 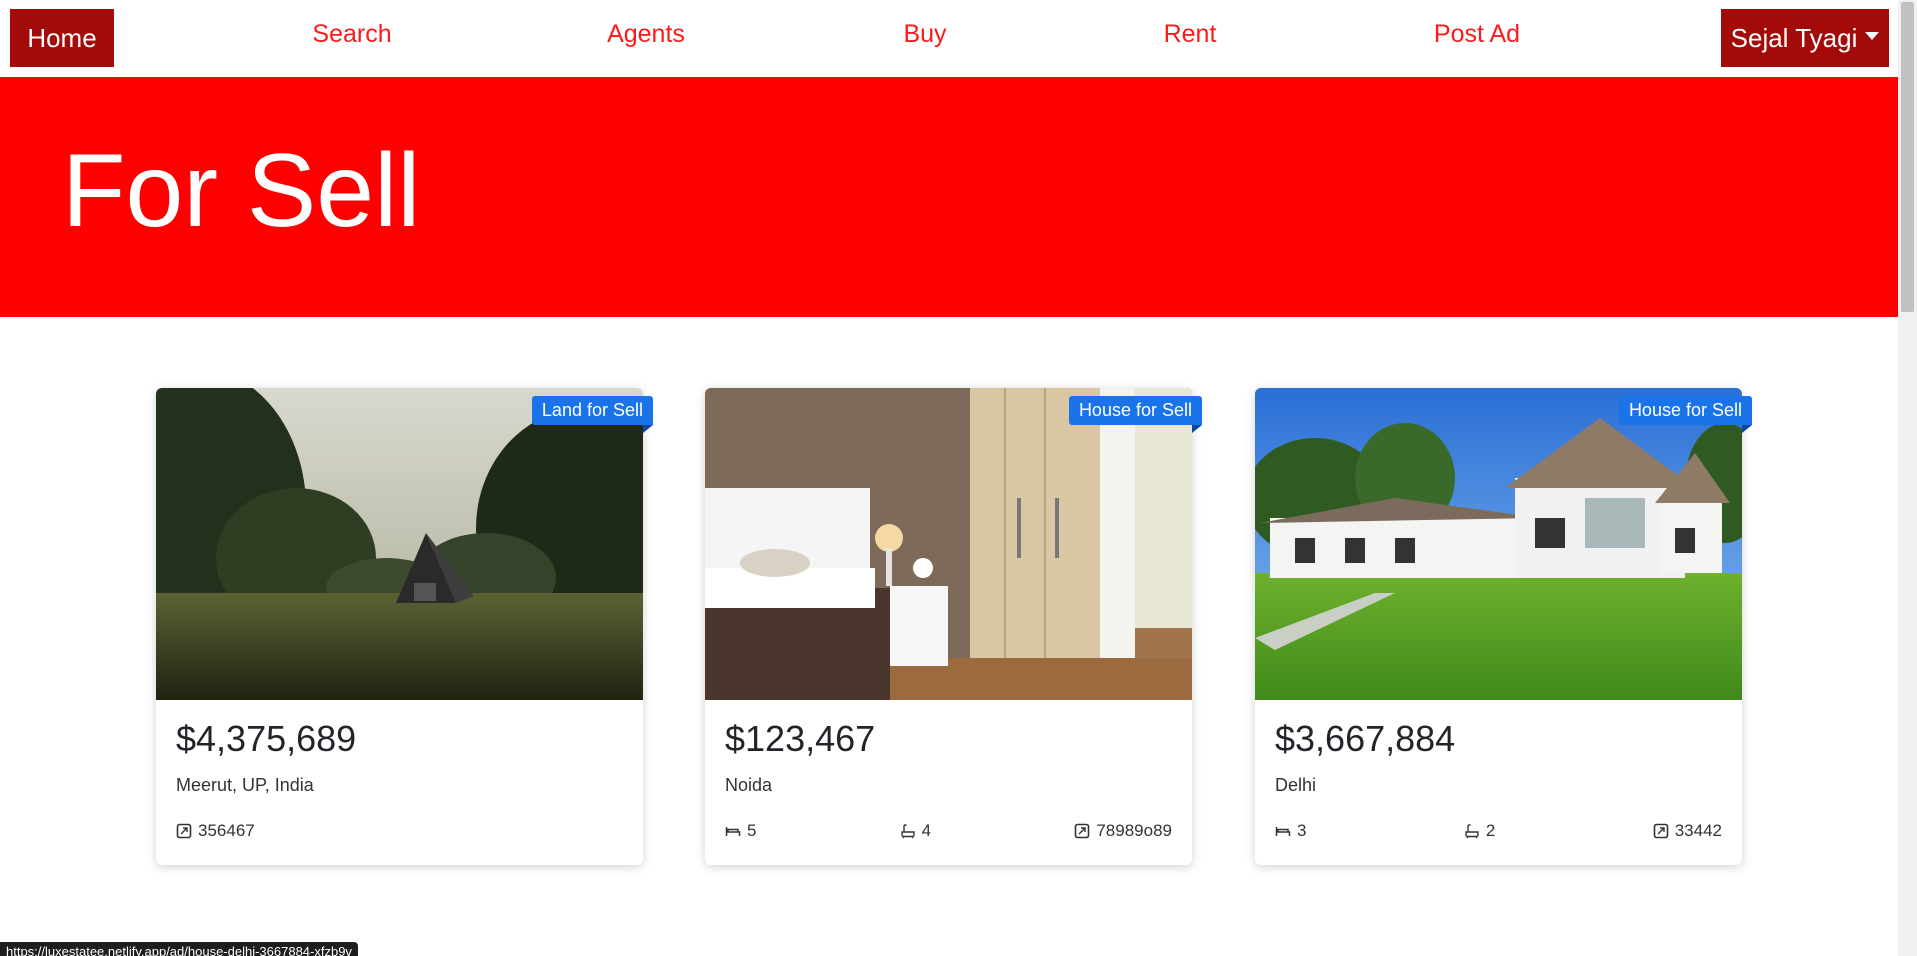 I want to click on nav-link-post-ad: Post Ad, so click(x=1477, y=34).